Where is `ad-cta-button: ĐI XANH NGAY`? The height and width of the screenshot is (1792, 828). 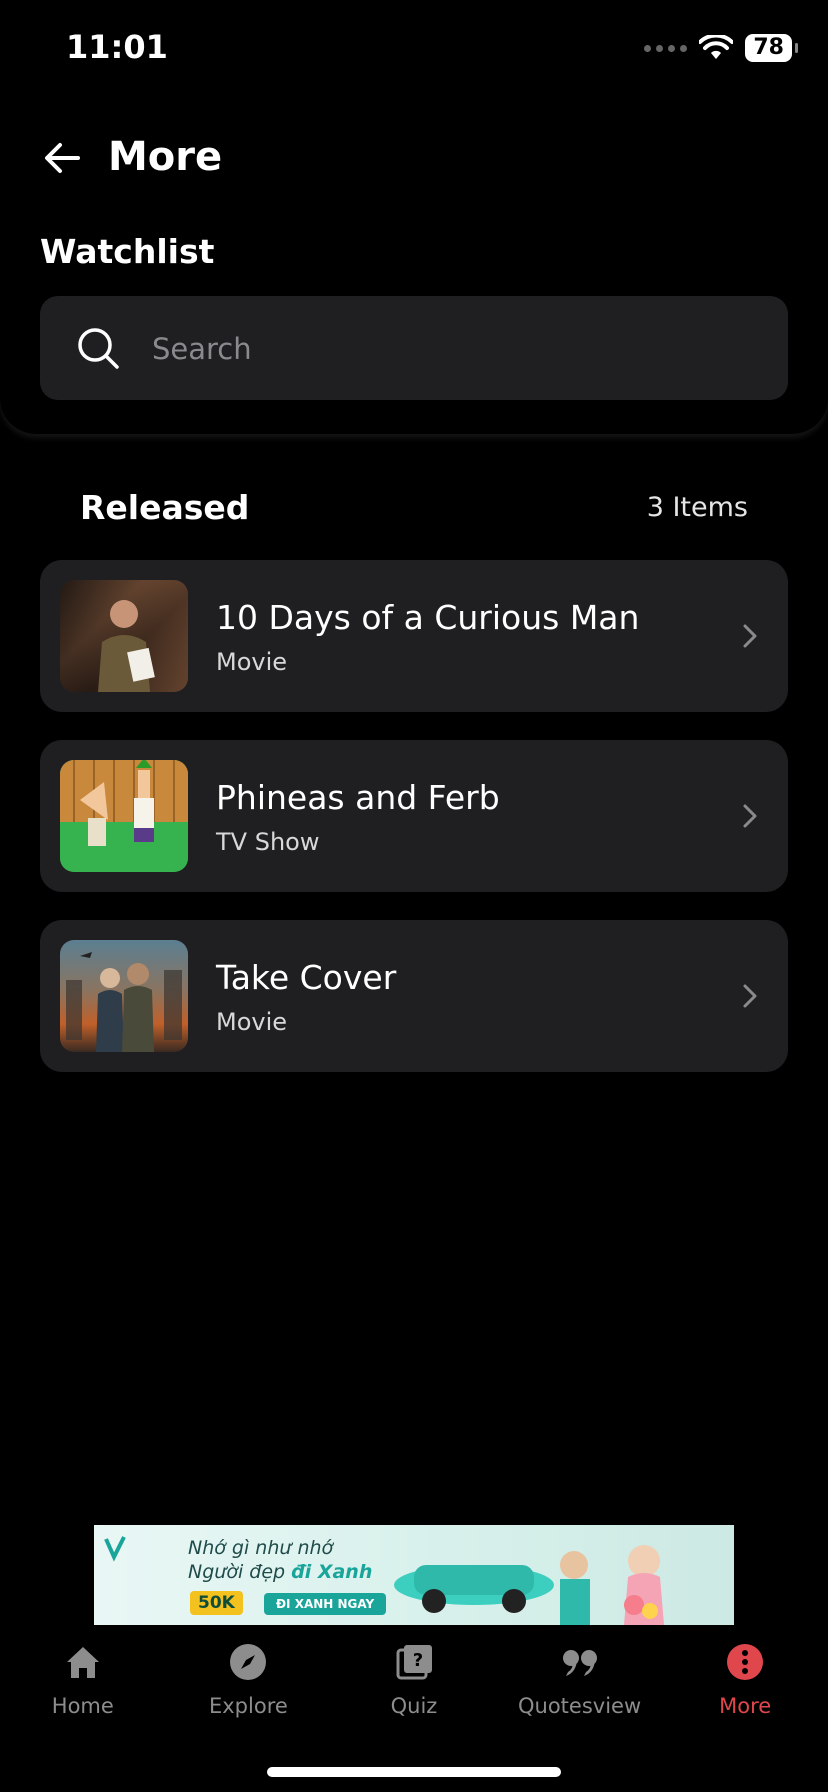 ad-cta-button: ĐI XANH NGAY is located at coordinates (325, 1604).